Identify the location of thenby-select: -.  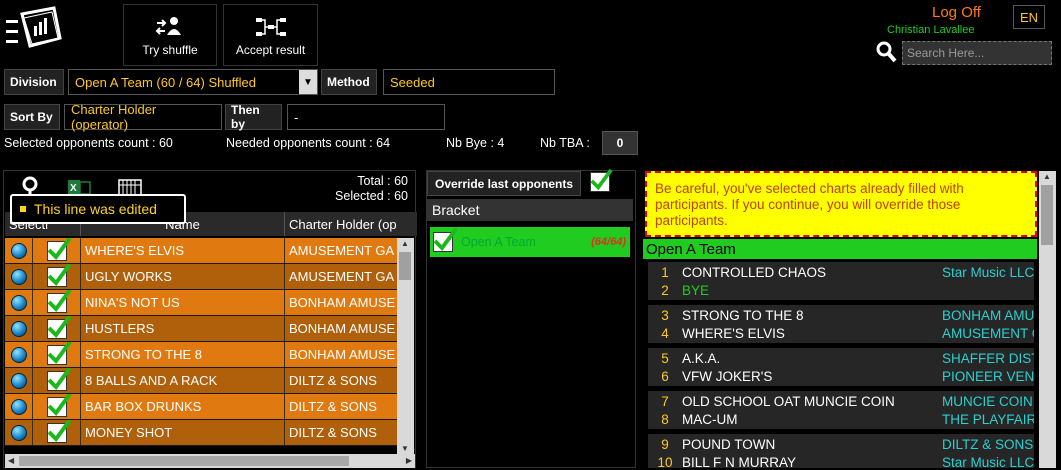
(366, 117).